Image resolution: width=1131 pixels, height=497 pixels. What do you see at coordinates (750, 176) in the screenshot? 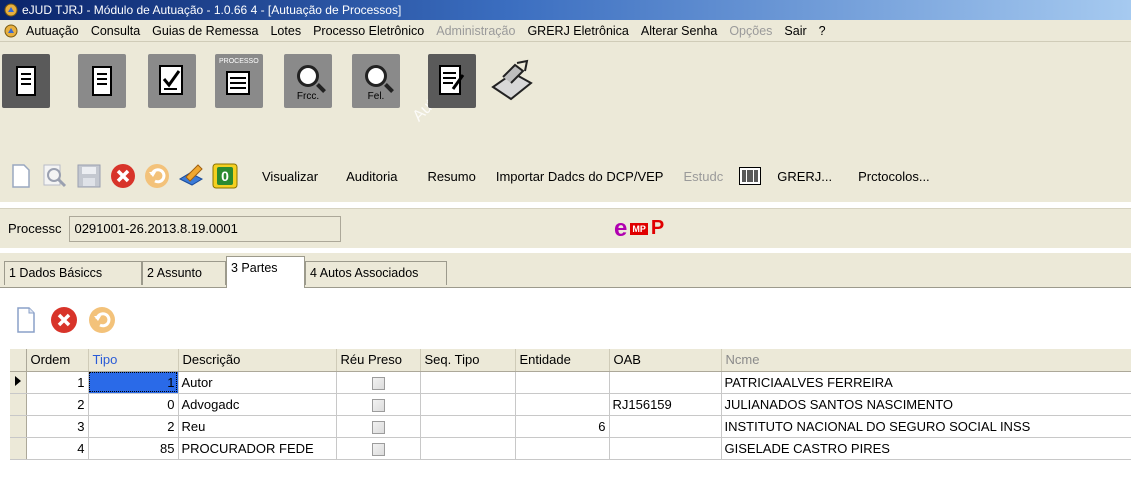
I see `barcode-icon` at bounding box center [750, 176].